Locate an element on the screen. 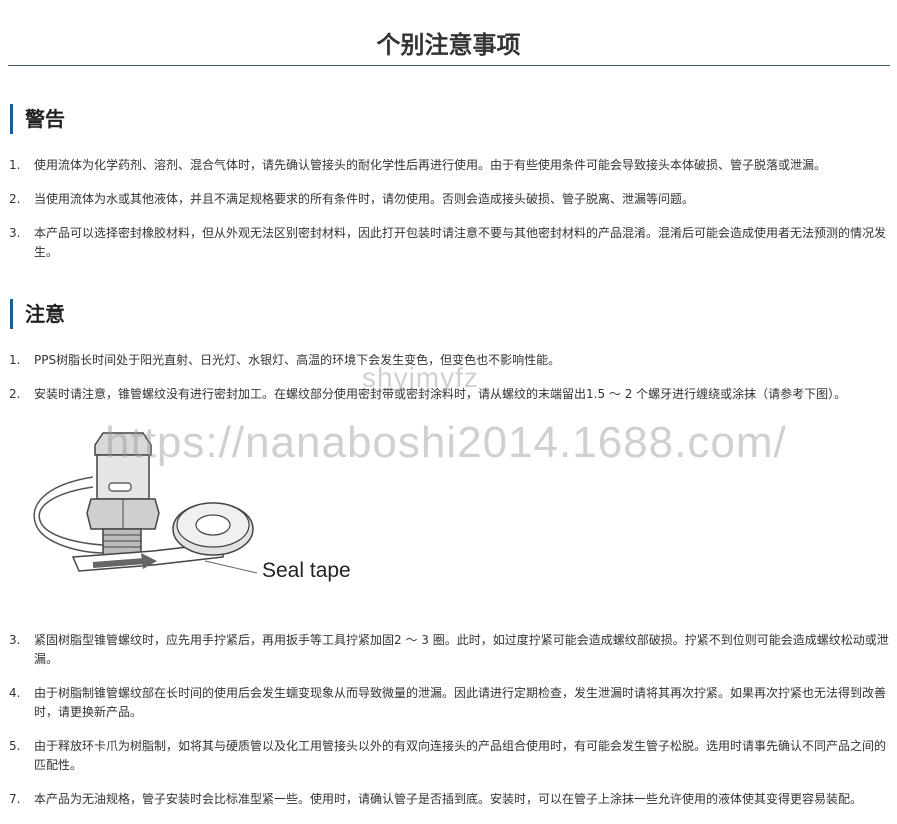 The width and height of the screenshot is (897, 824). fitting-body is located at coordinates (123, 477).